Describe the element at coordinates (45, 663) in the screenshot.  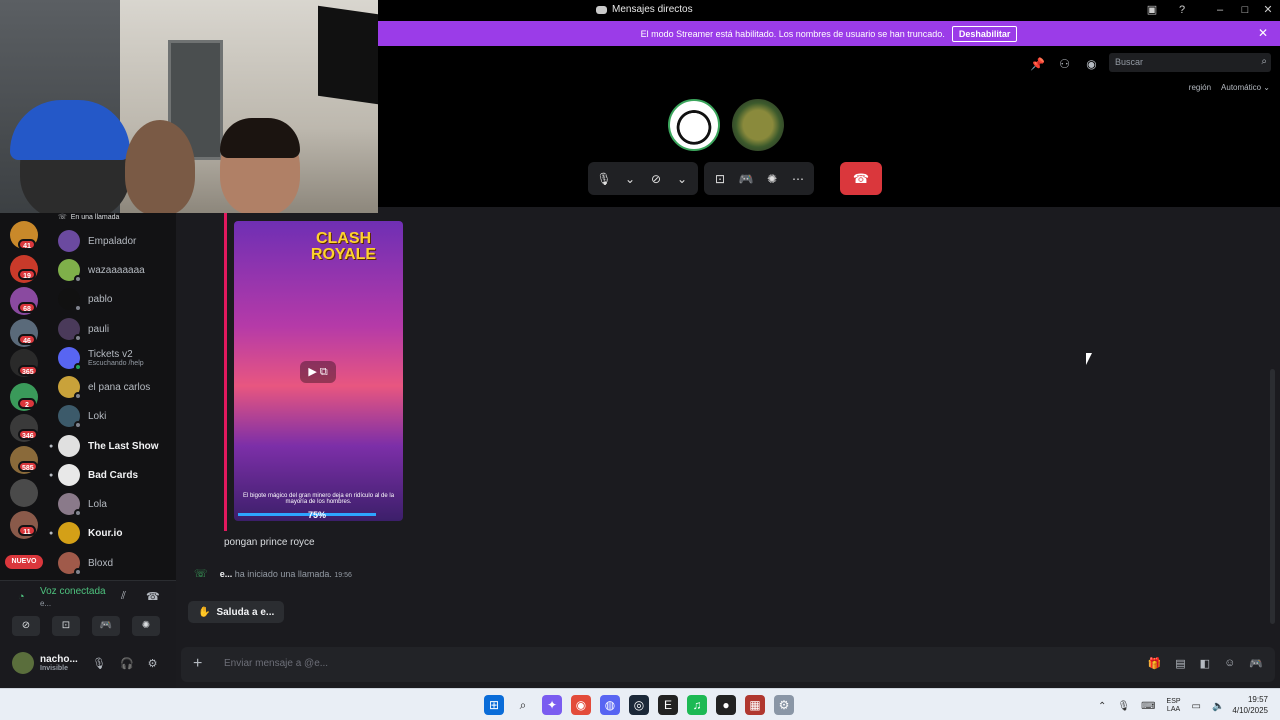
I see `user-panel: nacho... Invisible` at that location.